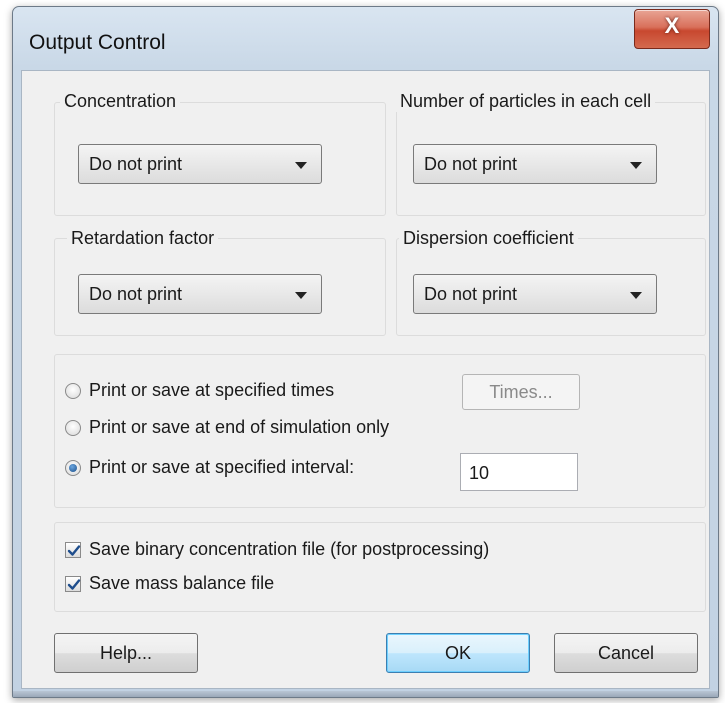 This screenshot has height=703, width=725. Describe the element at coordinates (535, 164) in the screenshot. I see `particles-select: Do not print` at that location.